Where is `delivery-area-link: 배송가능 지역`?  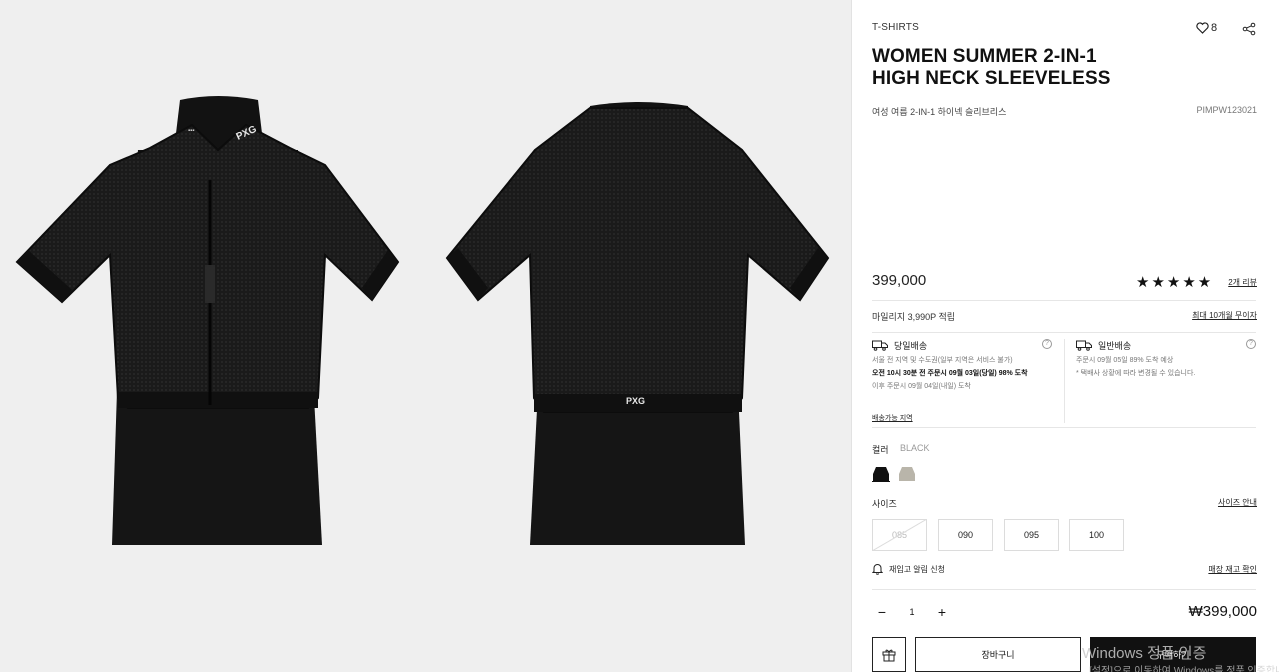
delivery-area-link: 배송가능 지역 is located at coordinates (892, 418).